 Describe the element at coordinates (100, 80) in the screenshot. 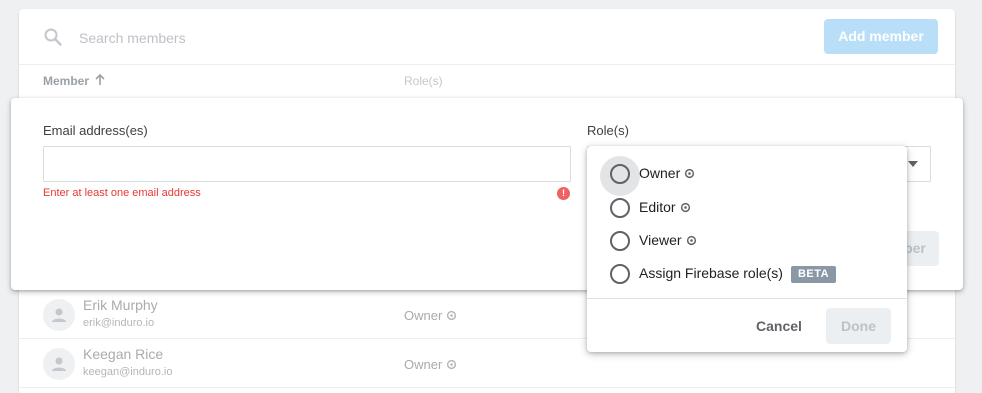

I see `sort-ascending-icon` at that location.